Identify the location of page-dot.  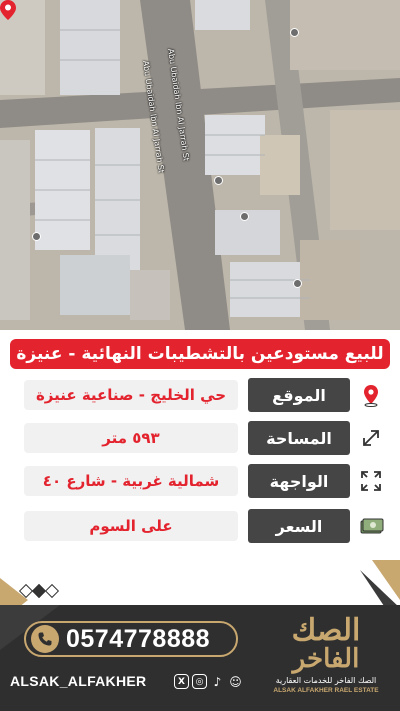
(52, 591).